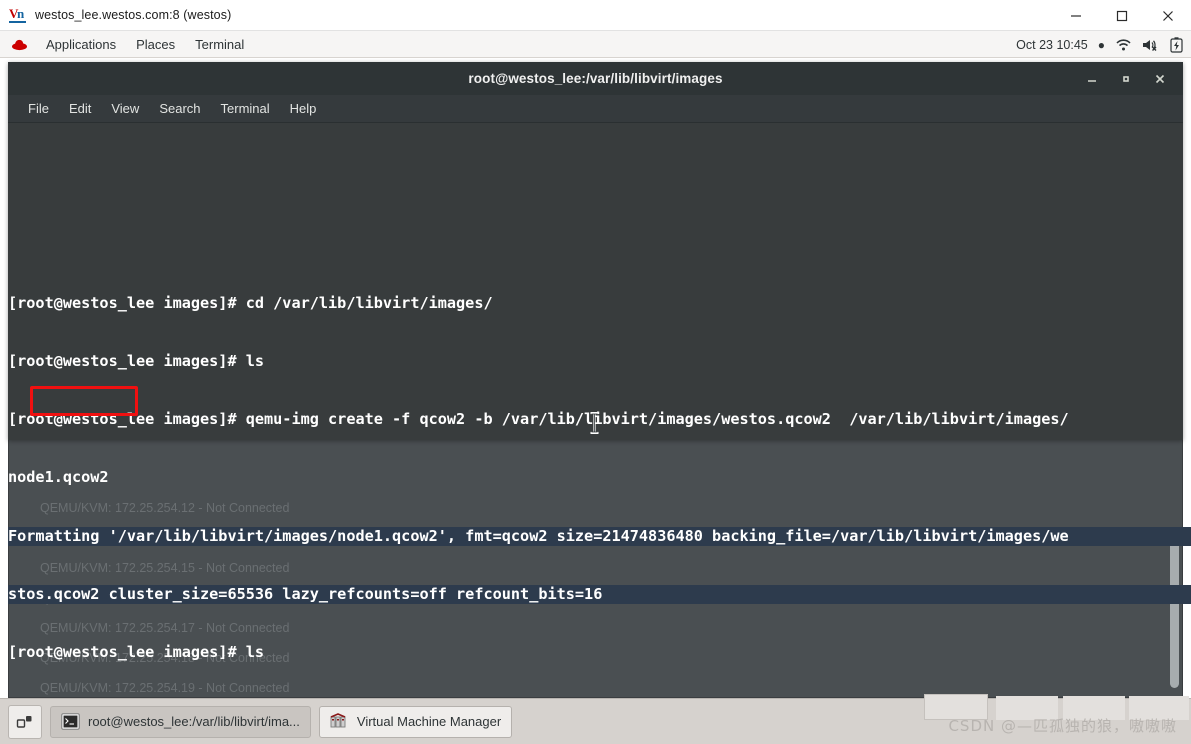  Describe the element at coordinates (1052, 45) in the screenshot. I see `panel-clock: Oct 23 10:45` at that location.